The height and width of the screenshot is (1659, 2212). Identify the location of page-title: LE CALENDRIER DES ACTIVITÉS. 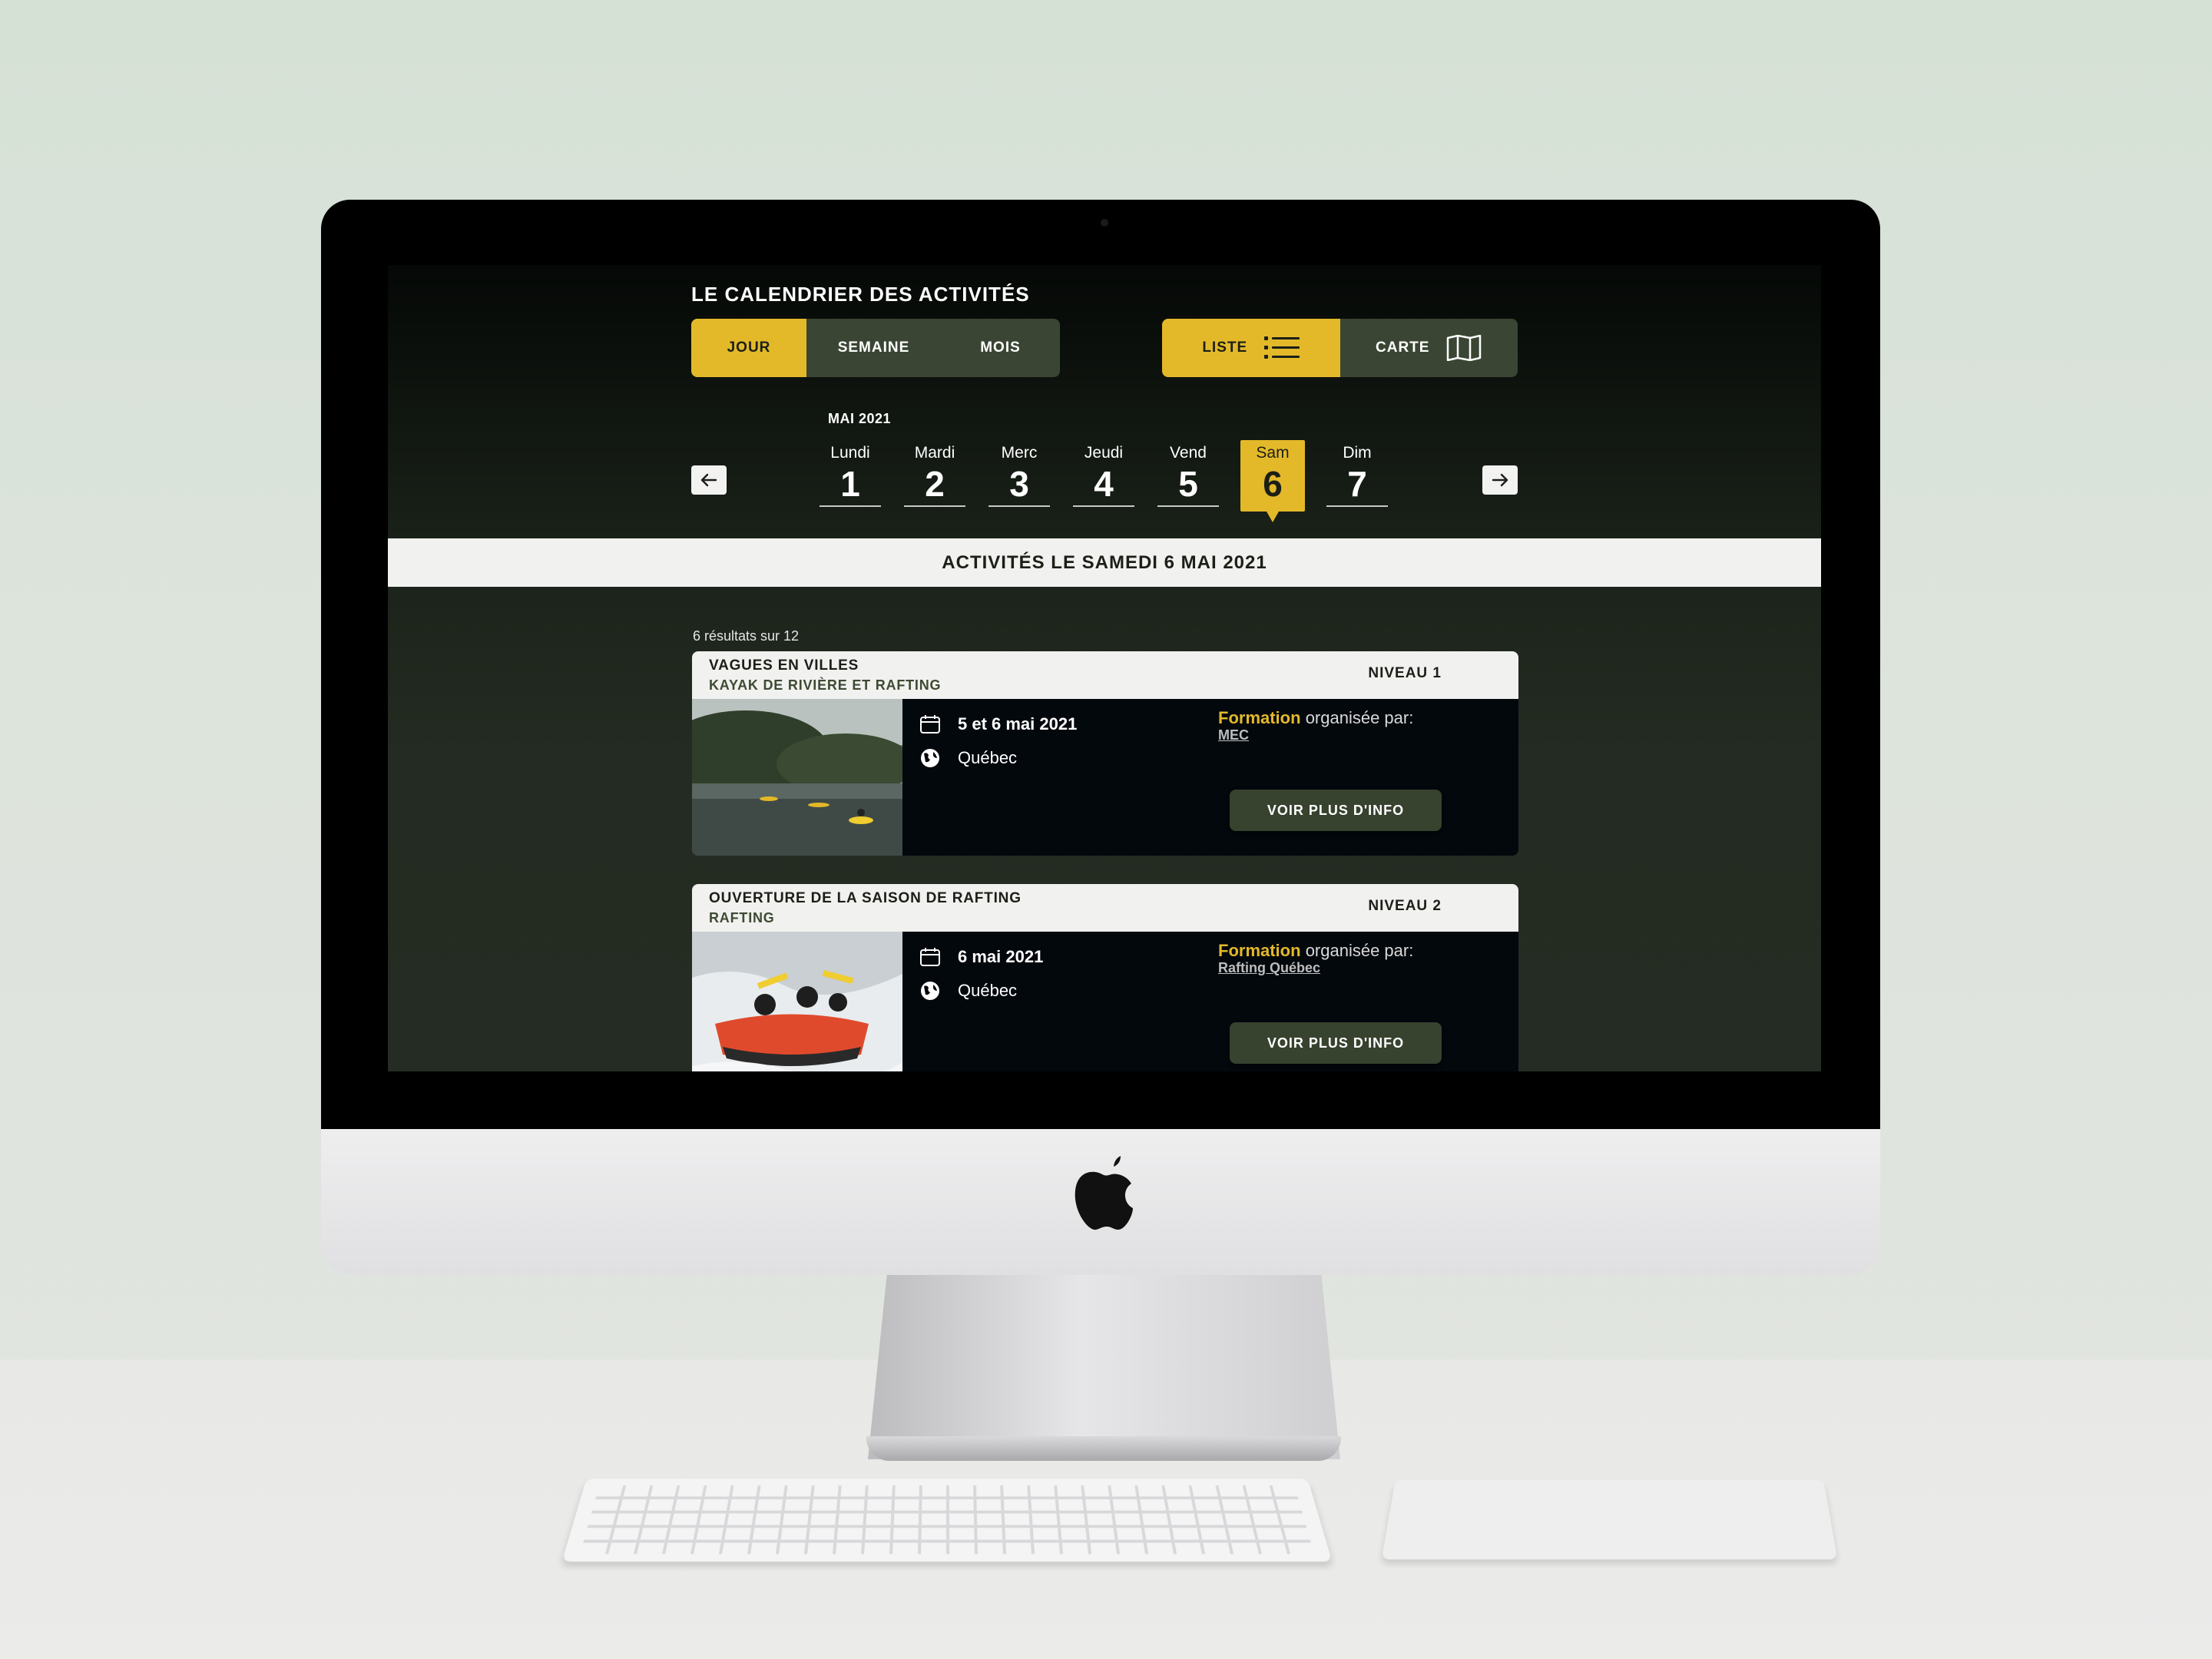
(861, 294).